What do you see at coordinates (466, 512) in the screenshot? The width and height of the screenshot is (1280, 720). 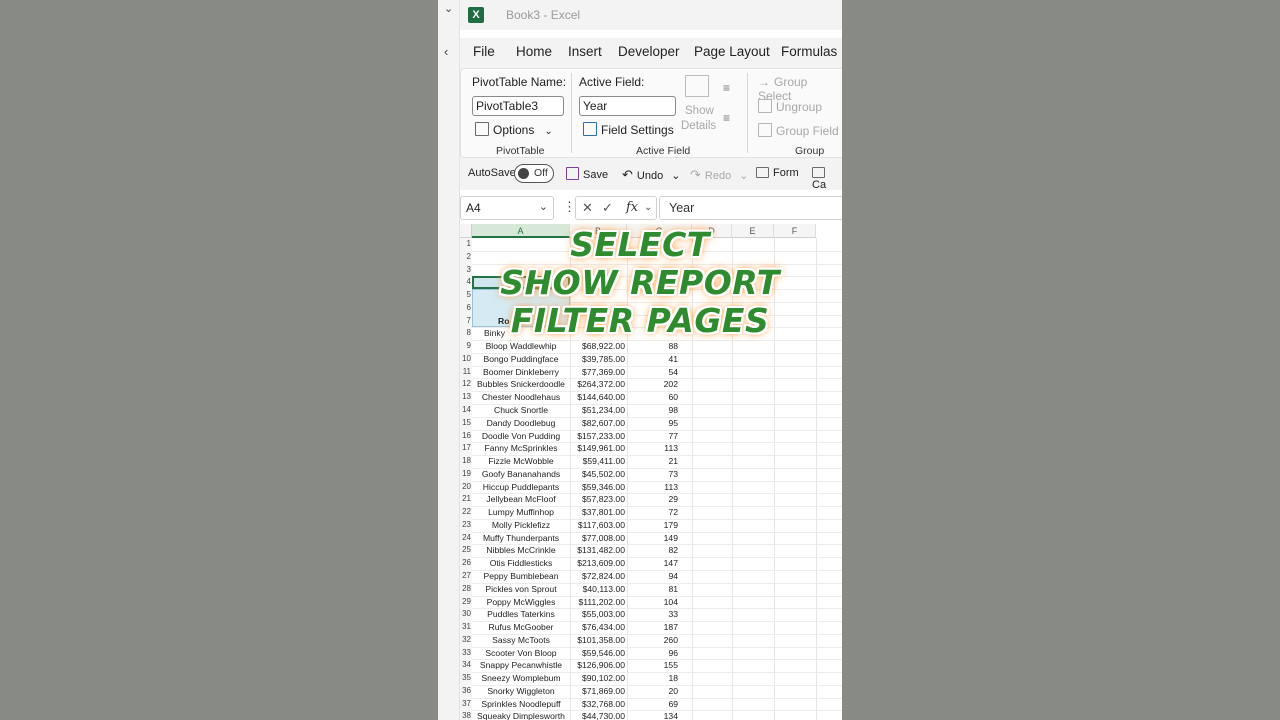 I see `row-header: 22` at bounding box center [466, 512].